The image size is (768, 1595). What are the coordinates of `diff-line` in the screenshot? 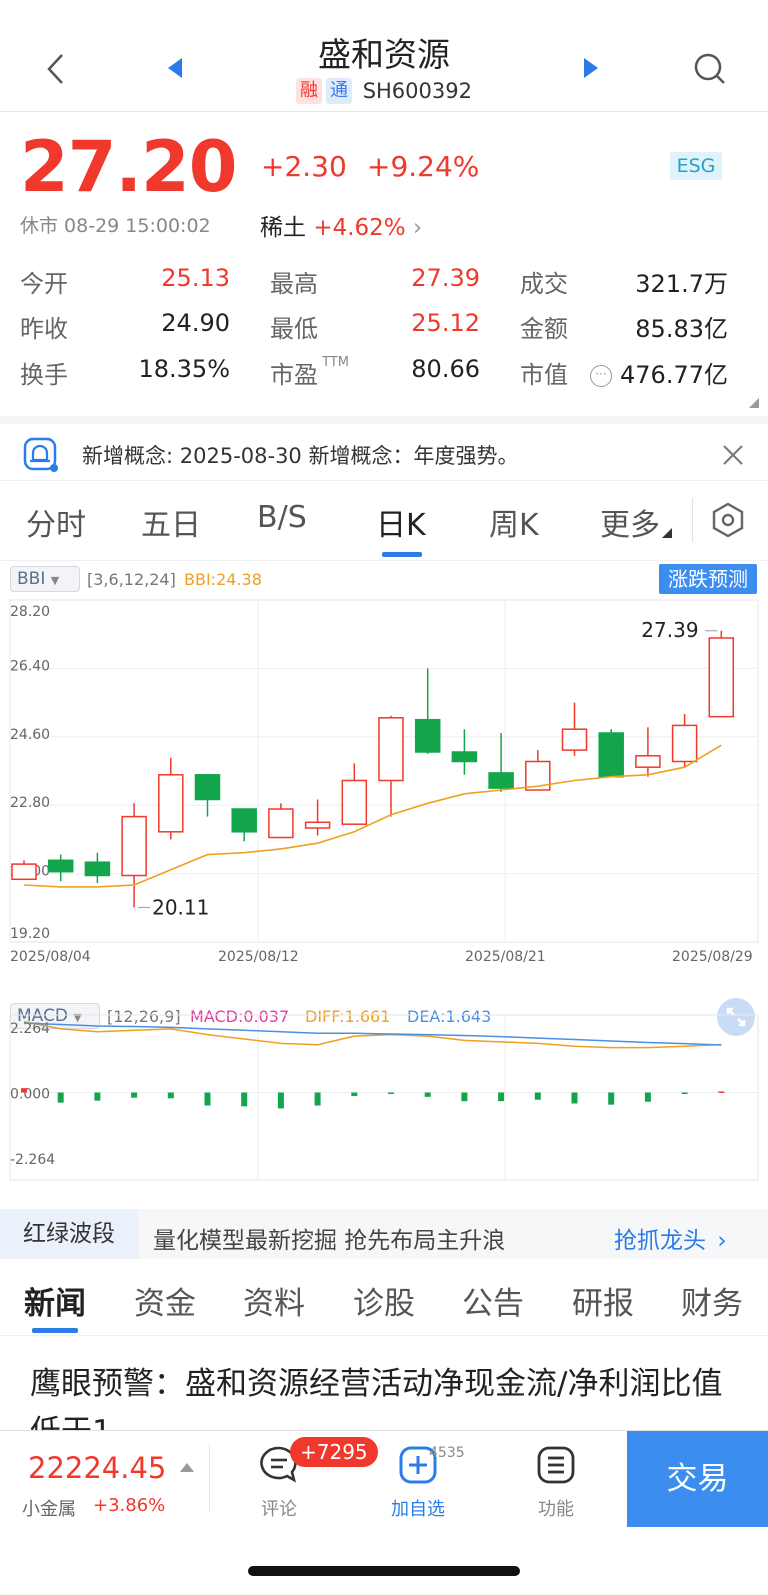 It's located at (372, 1034).